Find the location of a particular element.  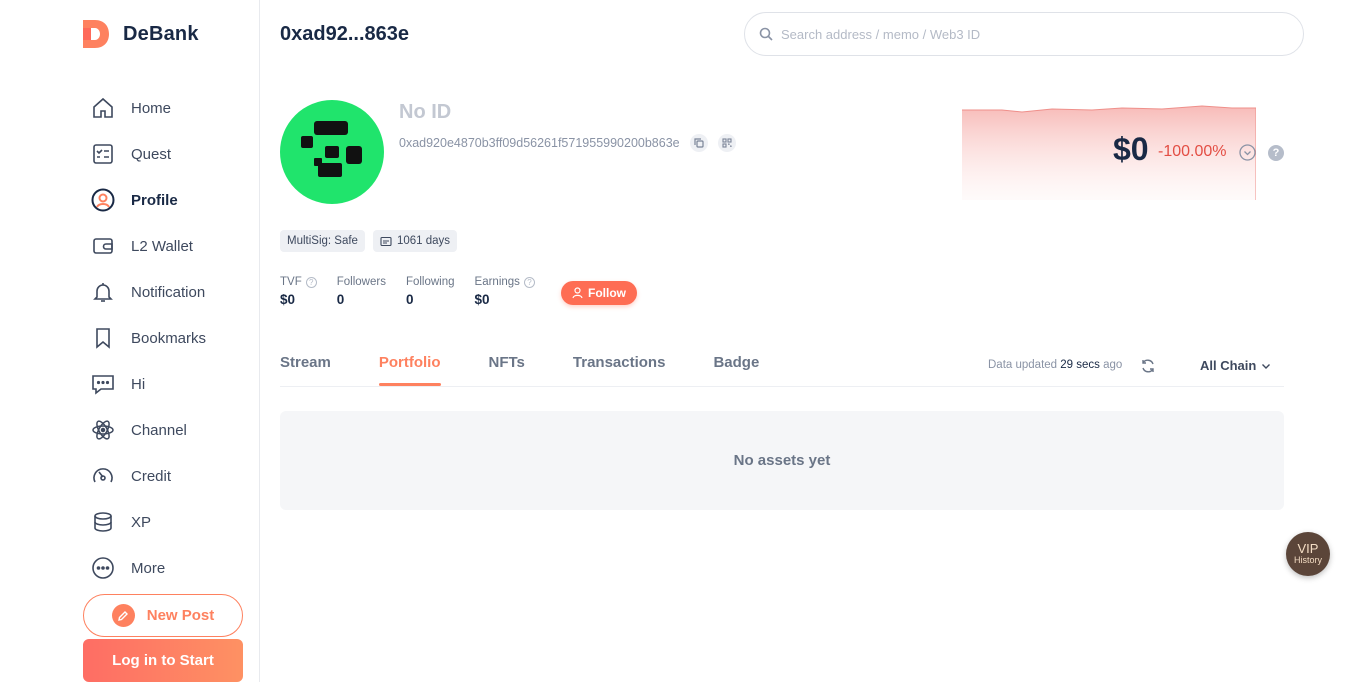

copy-icon is located at coordinates (698, 143).